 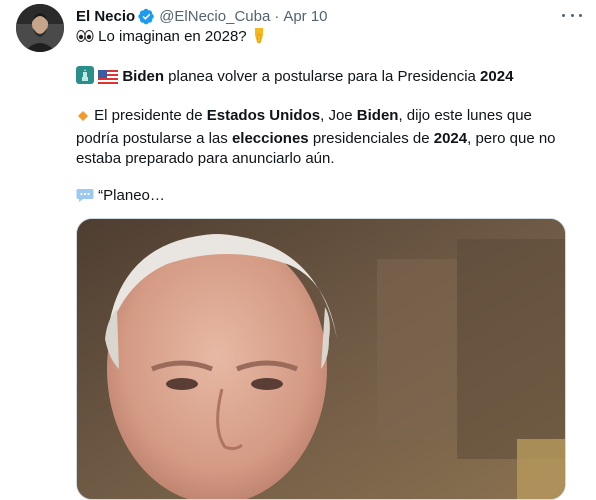 I want to click on body-bold-3: elecciones, so click(x=270, y=138).